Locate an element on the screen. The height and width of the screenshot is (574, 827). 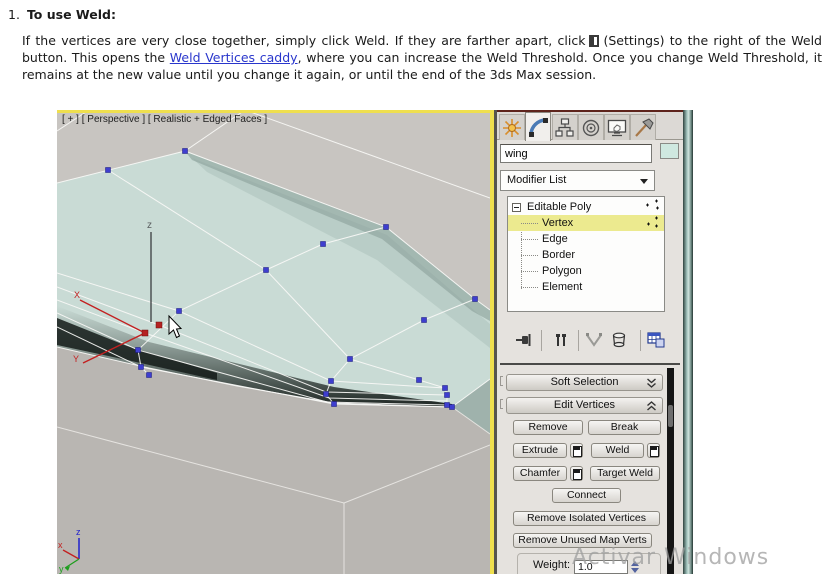
stack-item-polygon: Polygon is located at coordinates (586, 271).